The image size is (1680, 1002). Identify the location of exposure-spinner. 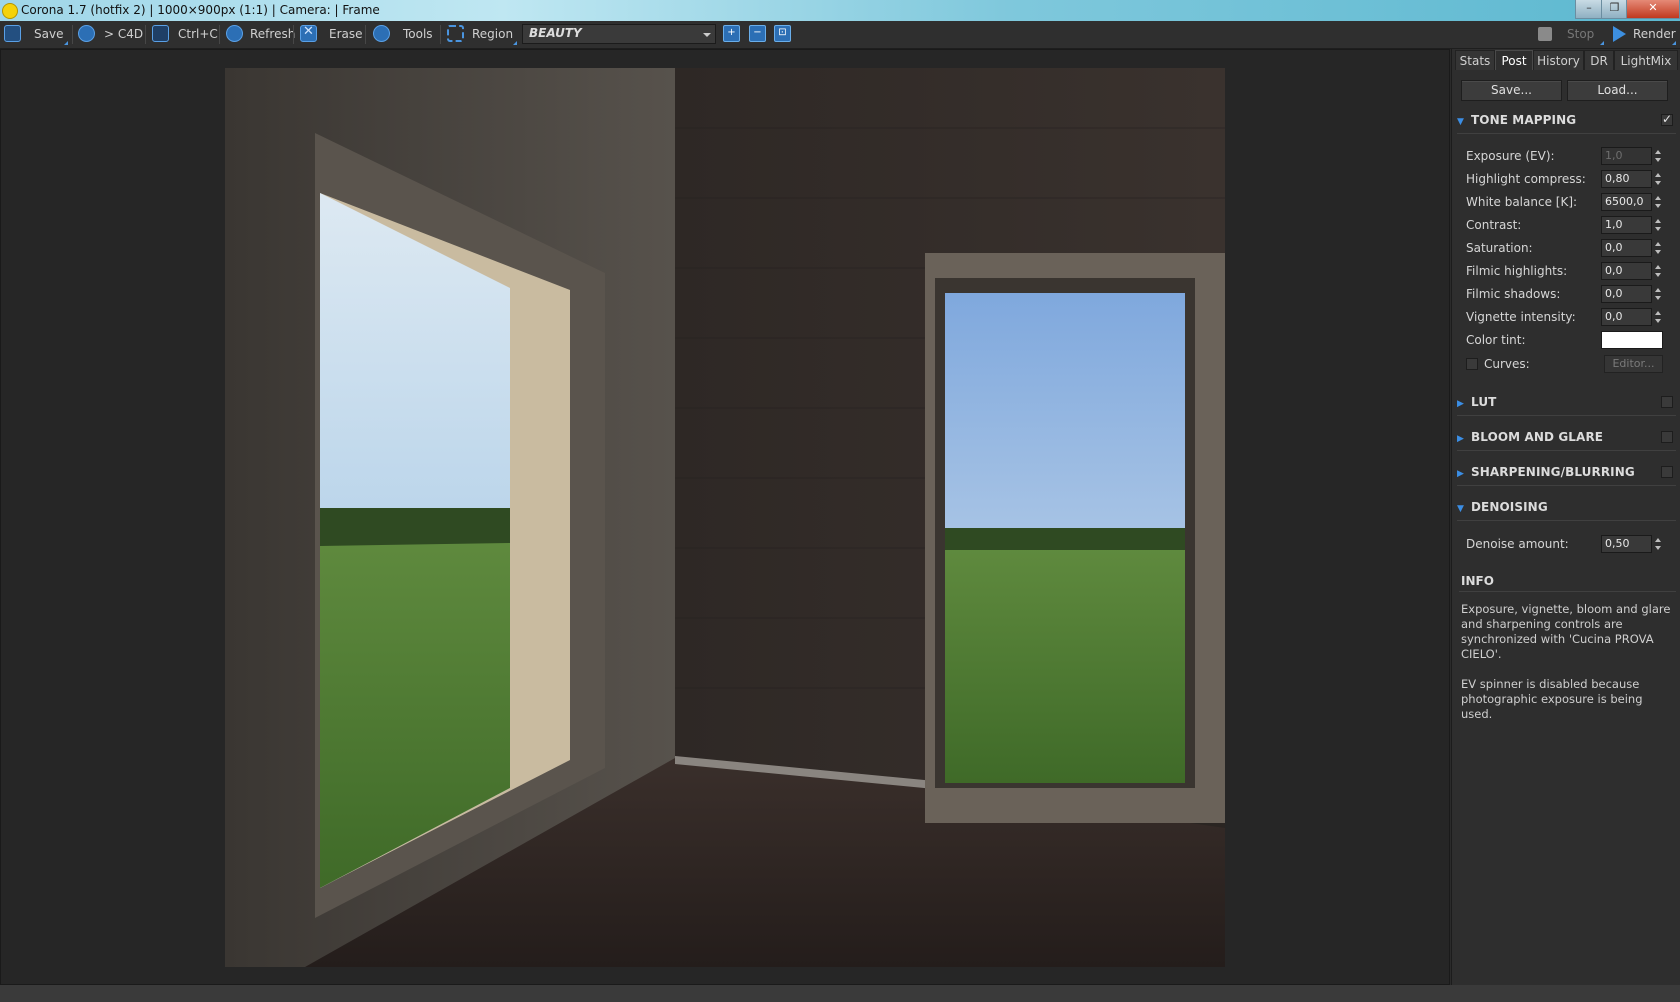
(1658, 156).